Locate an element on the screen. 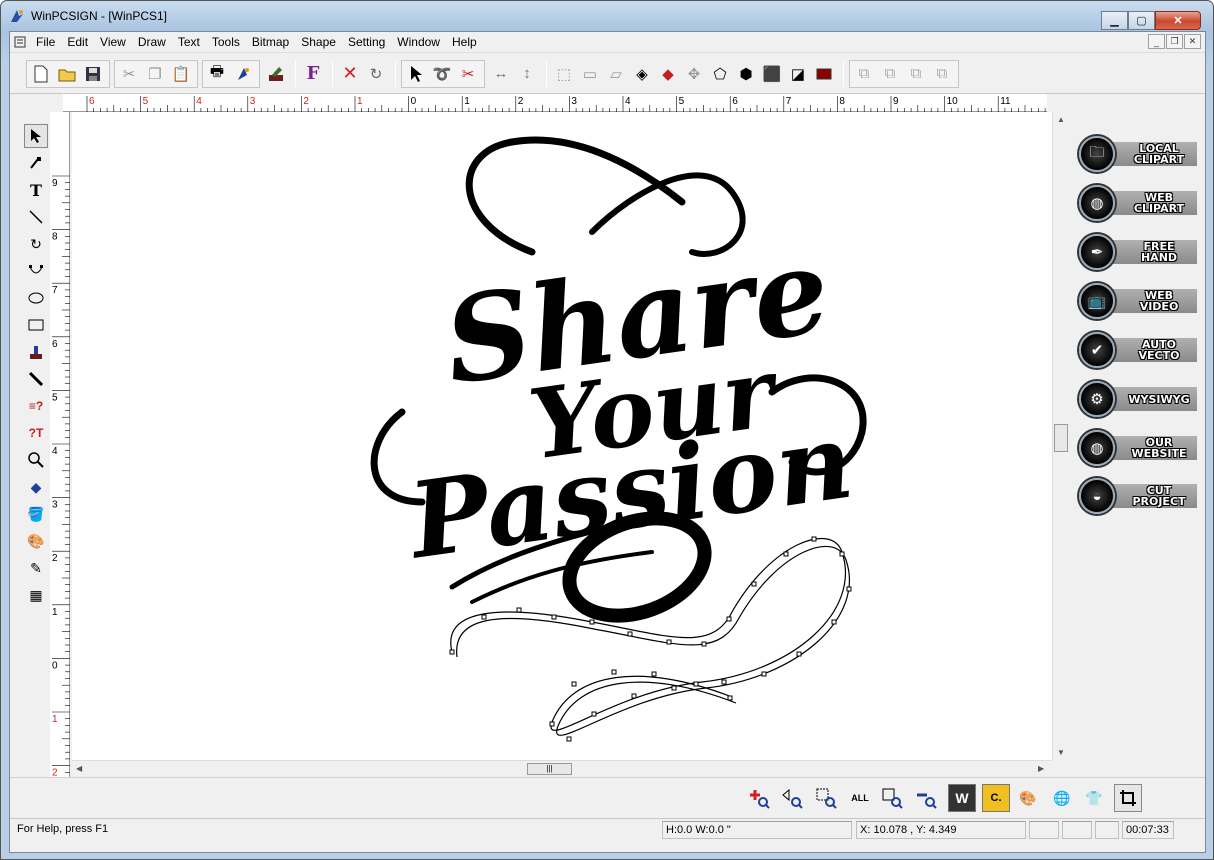 This screenshot has height=860, width=1214. zoom-in-icon is located at coordinates (759, 798).